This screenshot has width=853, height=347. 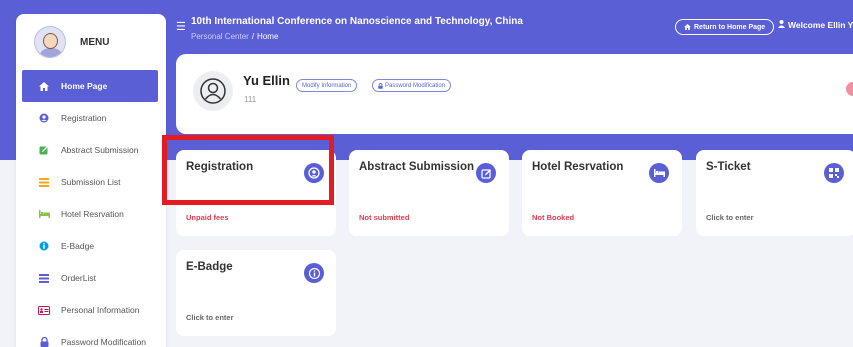 What do you see at coordinates (415, 85) in the screenshot?
I see `password-modification-label: Password Modification` at bounding box center [415, 85].